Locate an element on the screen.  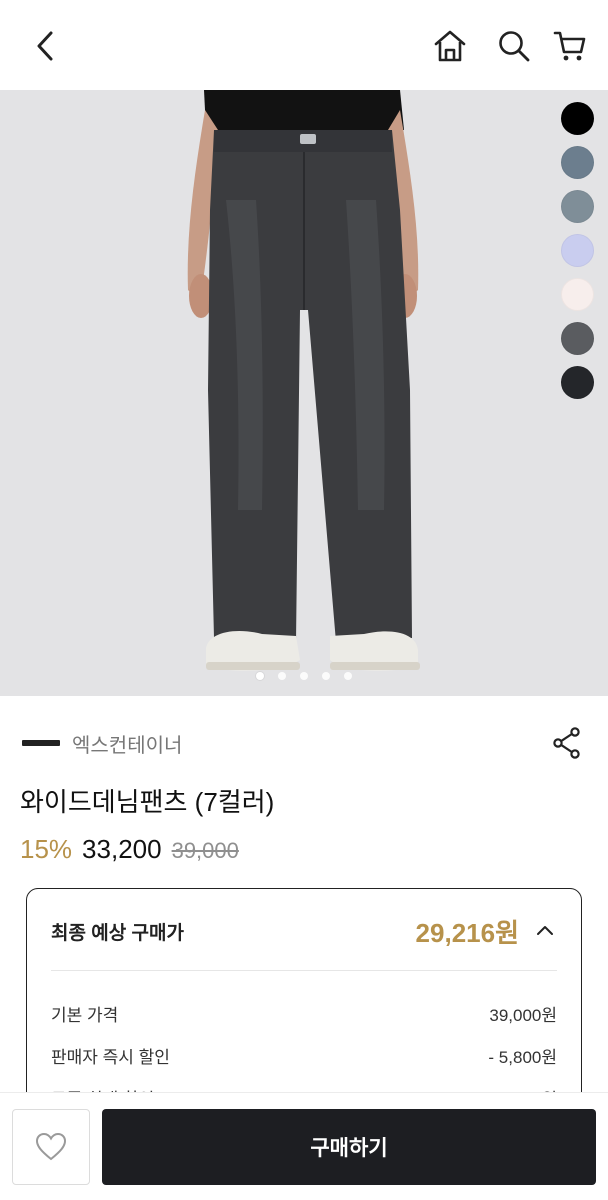
price-line-item: 기본 가격 39,000원 is located at coordinates (304, 1013).